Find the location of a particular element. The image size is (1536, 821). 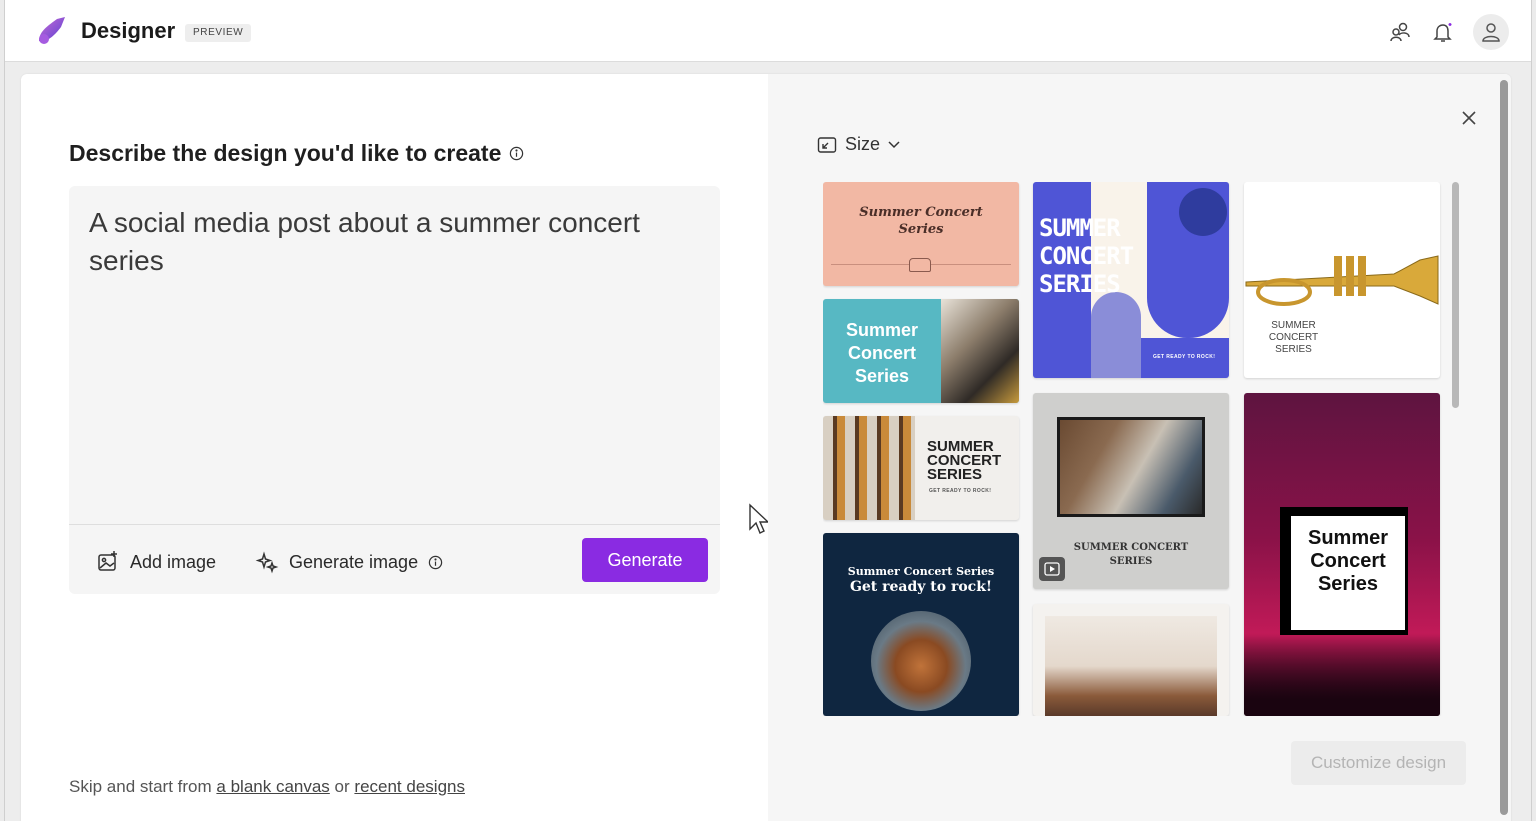

circle-shape is located at coordinates (1203, 212).